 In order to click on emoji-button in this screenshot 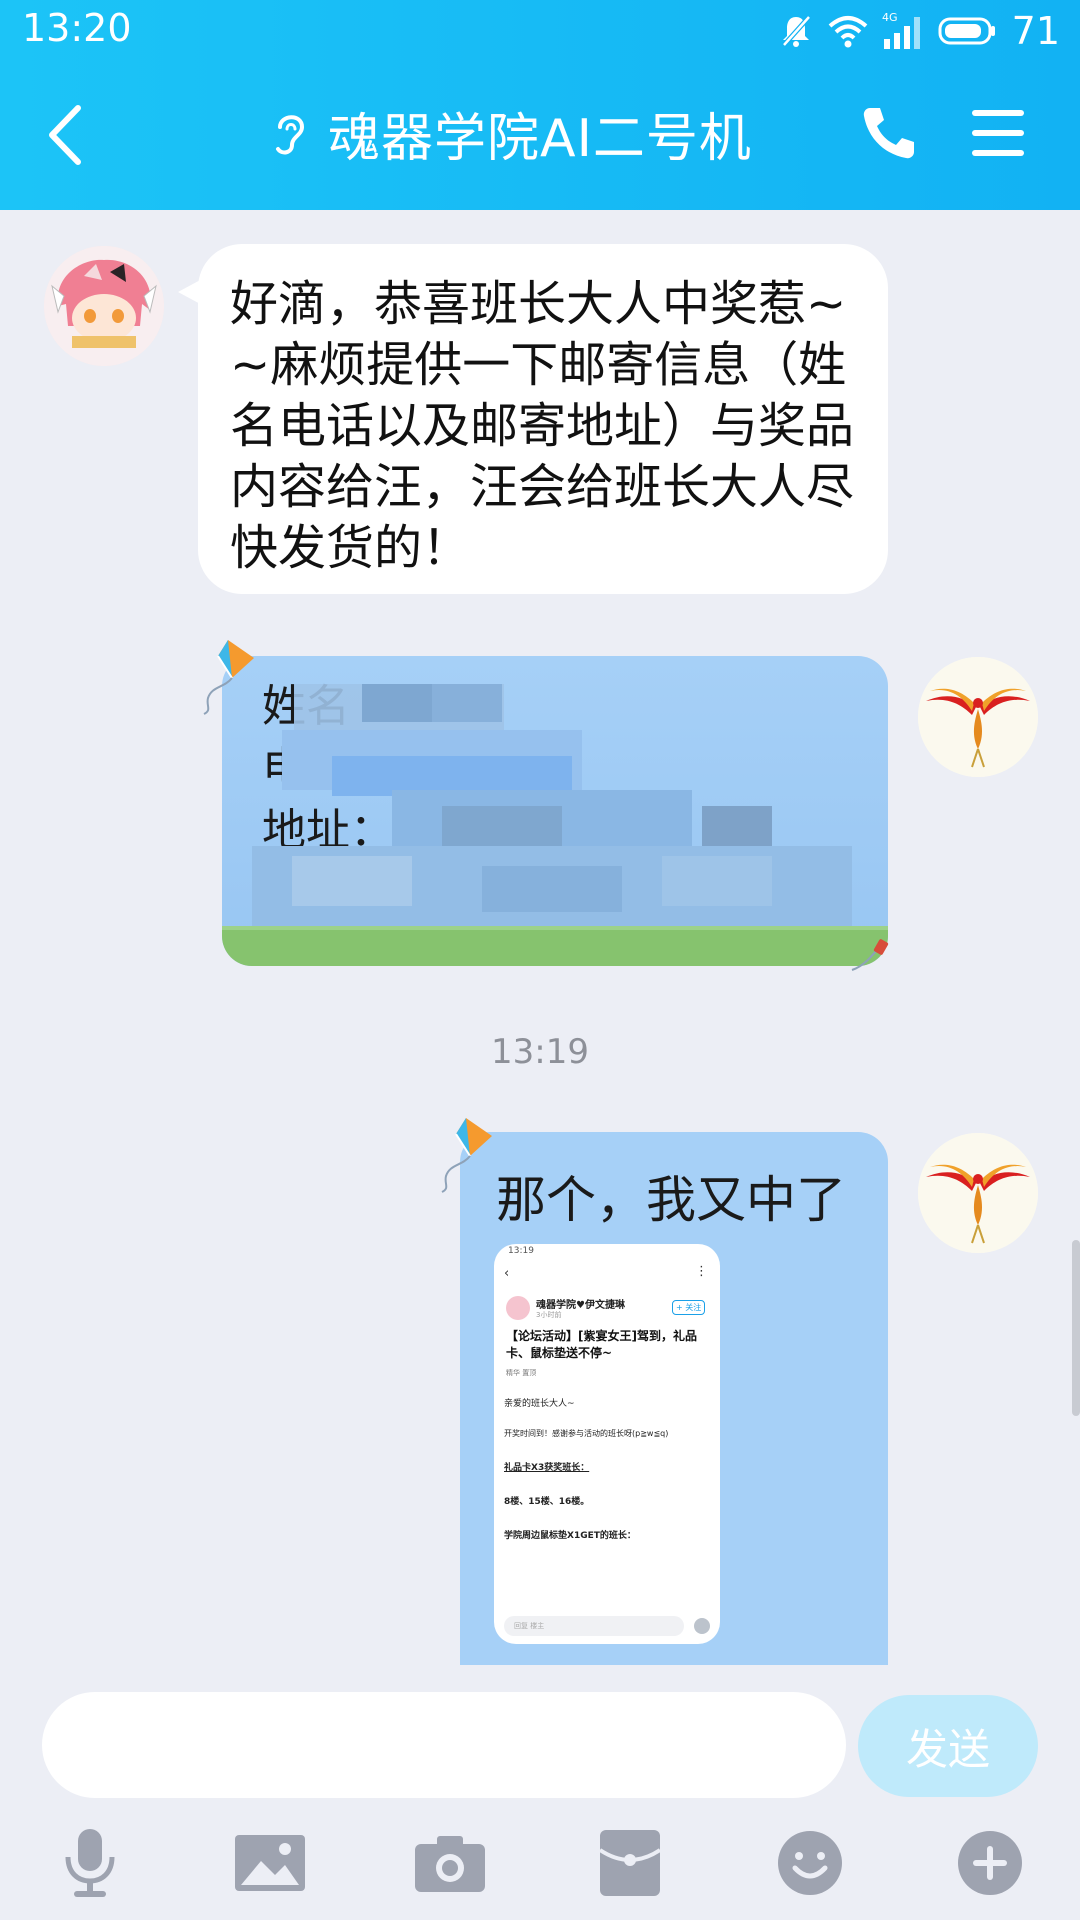, I will do `click(810, 1863)`.